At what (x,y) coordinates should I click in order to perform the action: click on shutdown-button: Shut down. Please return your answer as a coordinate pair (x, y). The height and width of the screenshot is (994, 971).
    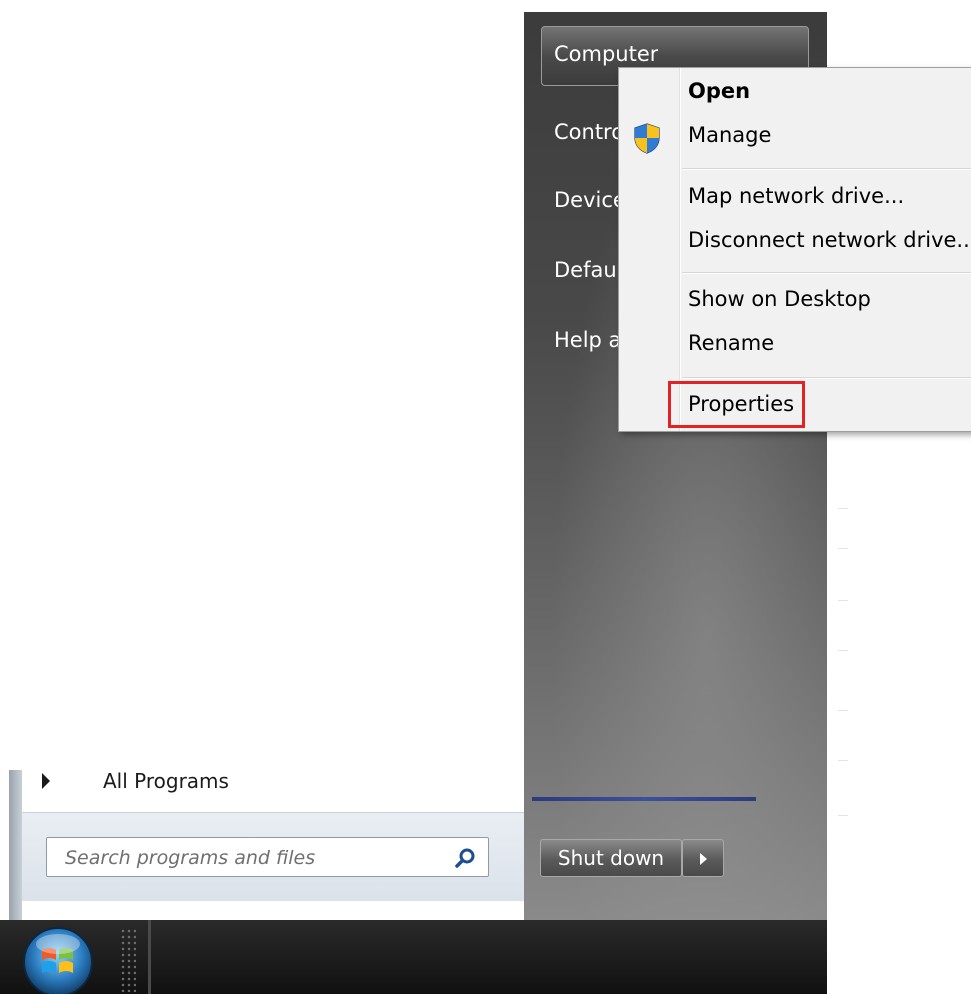
    Looking at the image, I should click on (611, 858).